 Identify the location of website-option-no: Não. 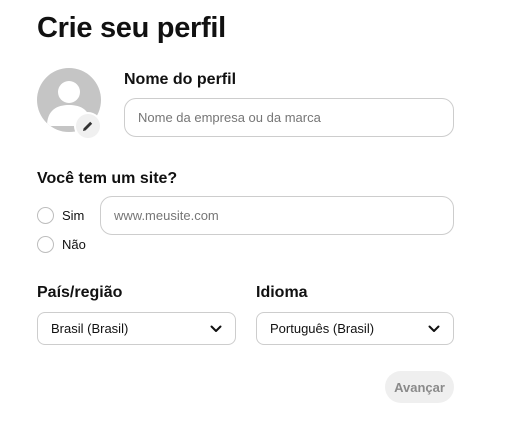
(61, 244).